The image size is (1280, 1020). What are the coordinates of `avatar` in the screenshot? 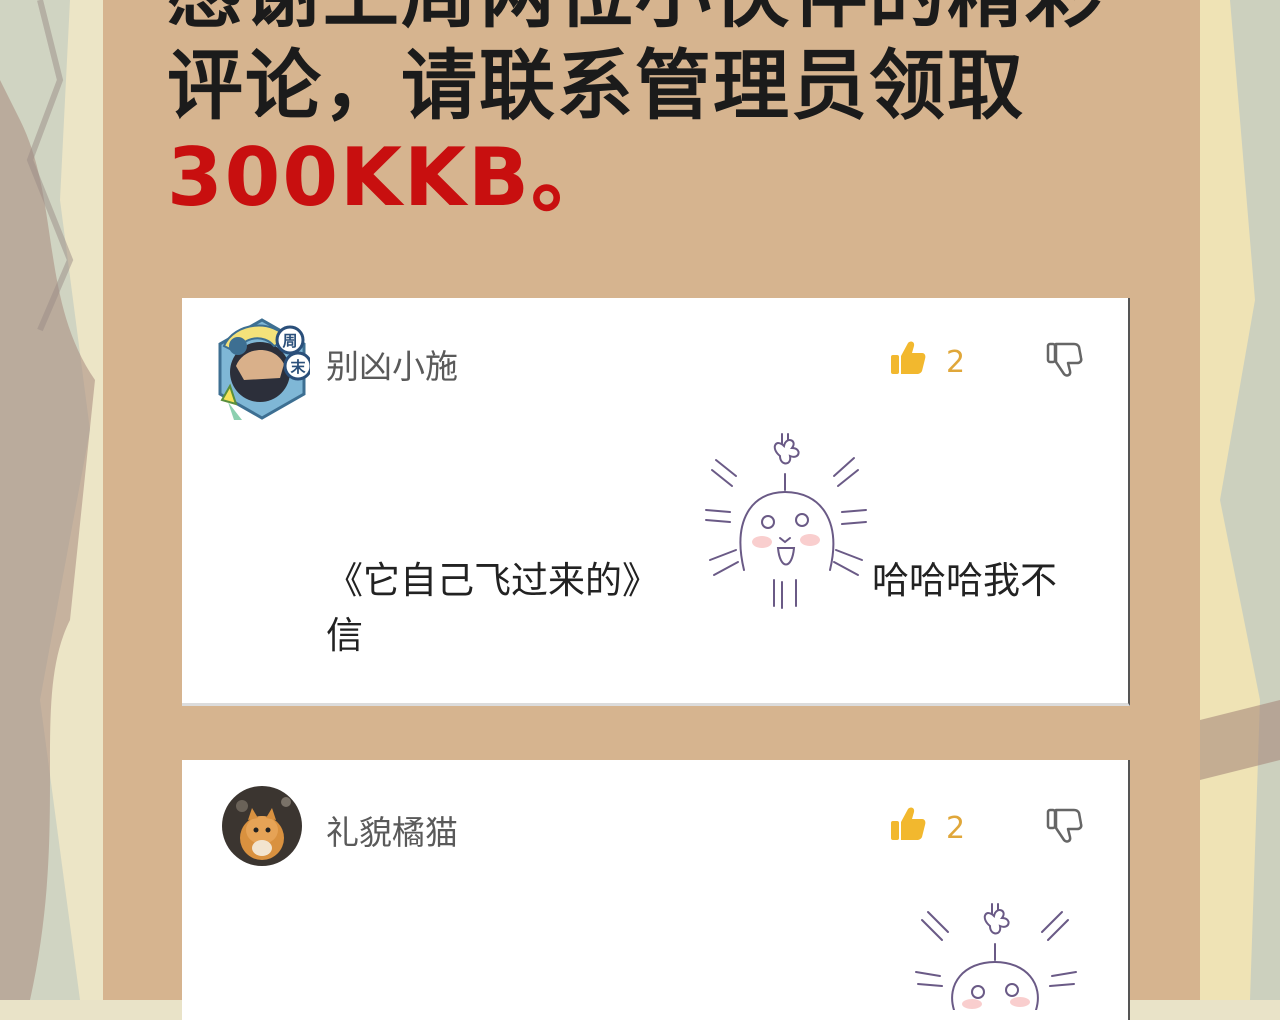 It's located at (262, 826).